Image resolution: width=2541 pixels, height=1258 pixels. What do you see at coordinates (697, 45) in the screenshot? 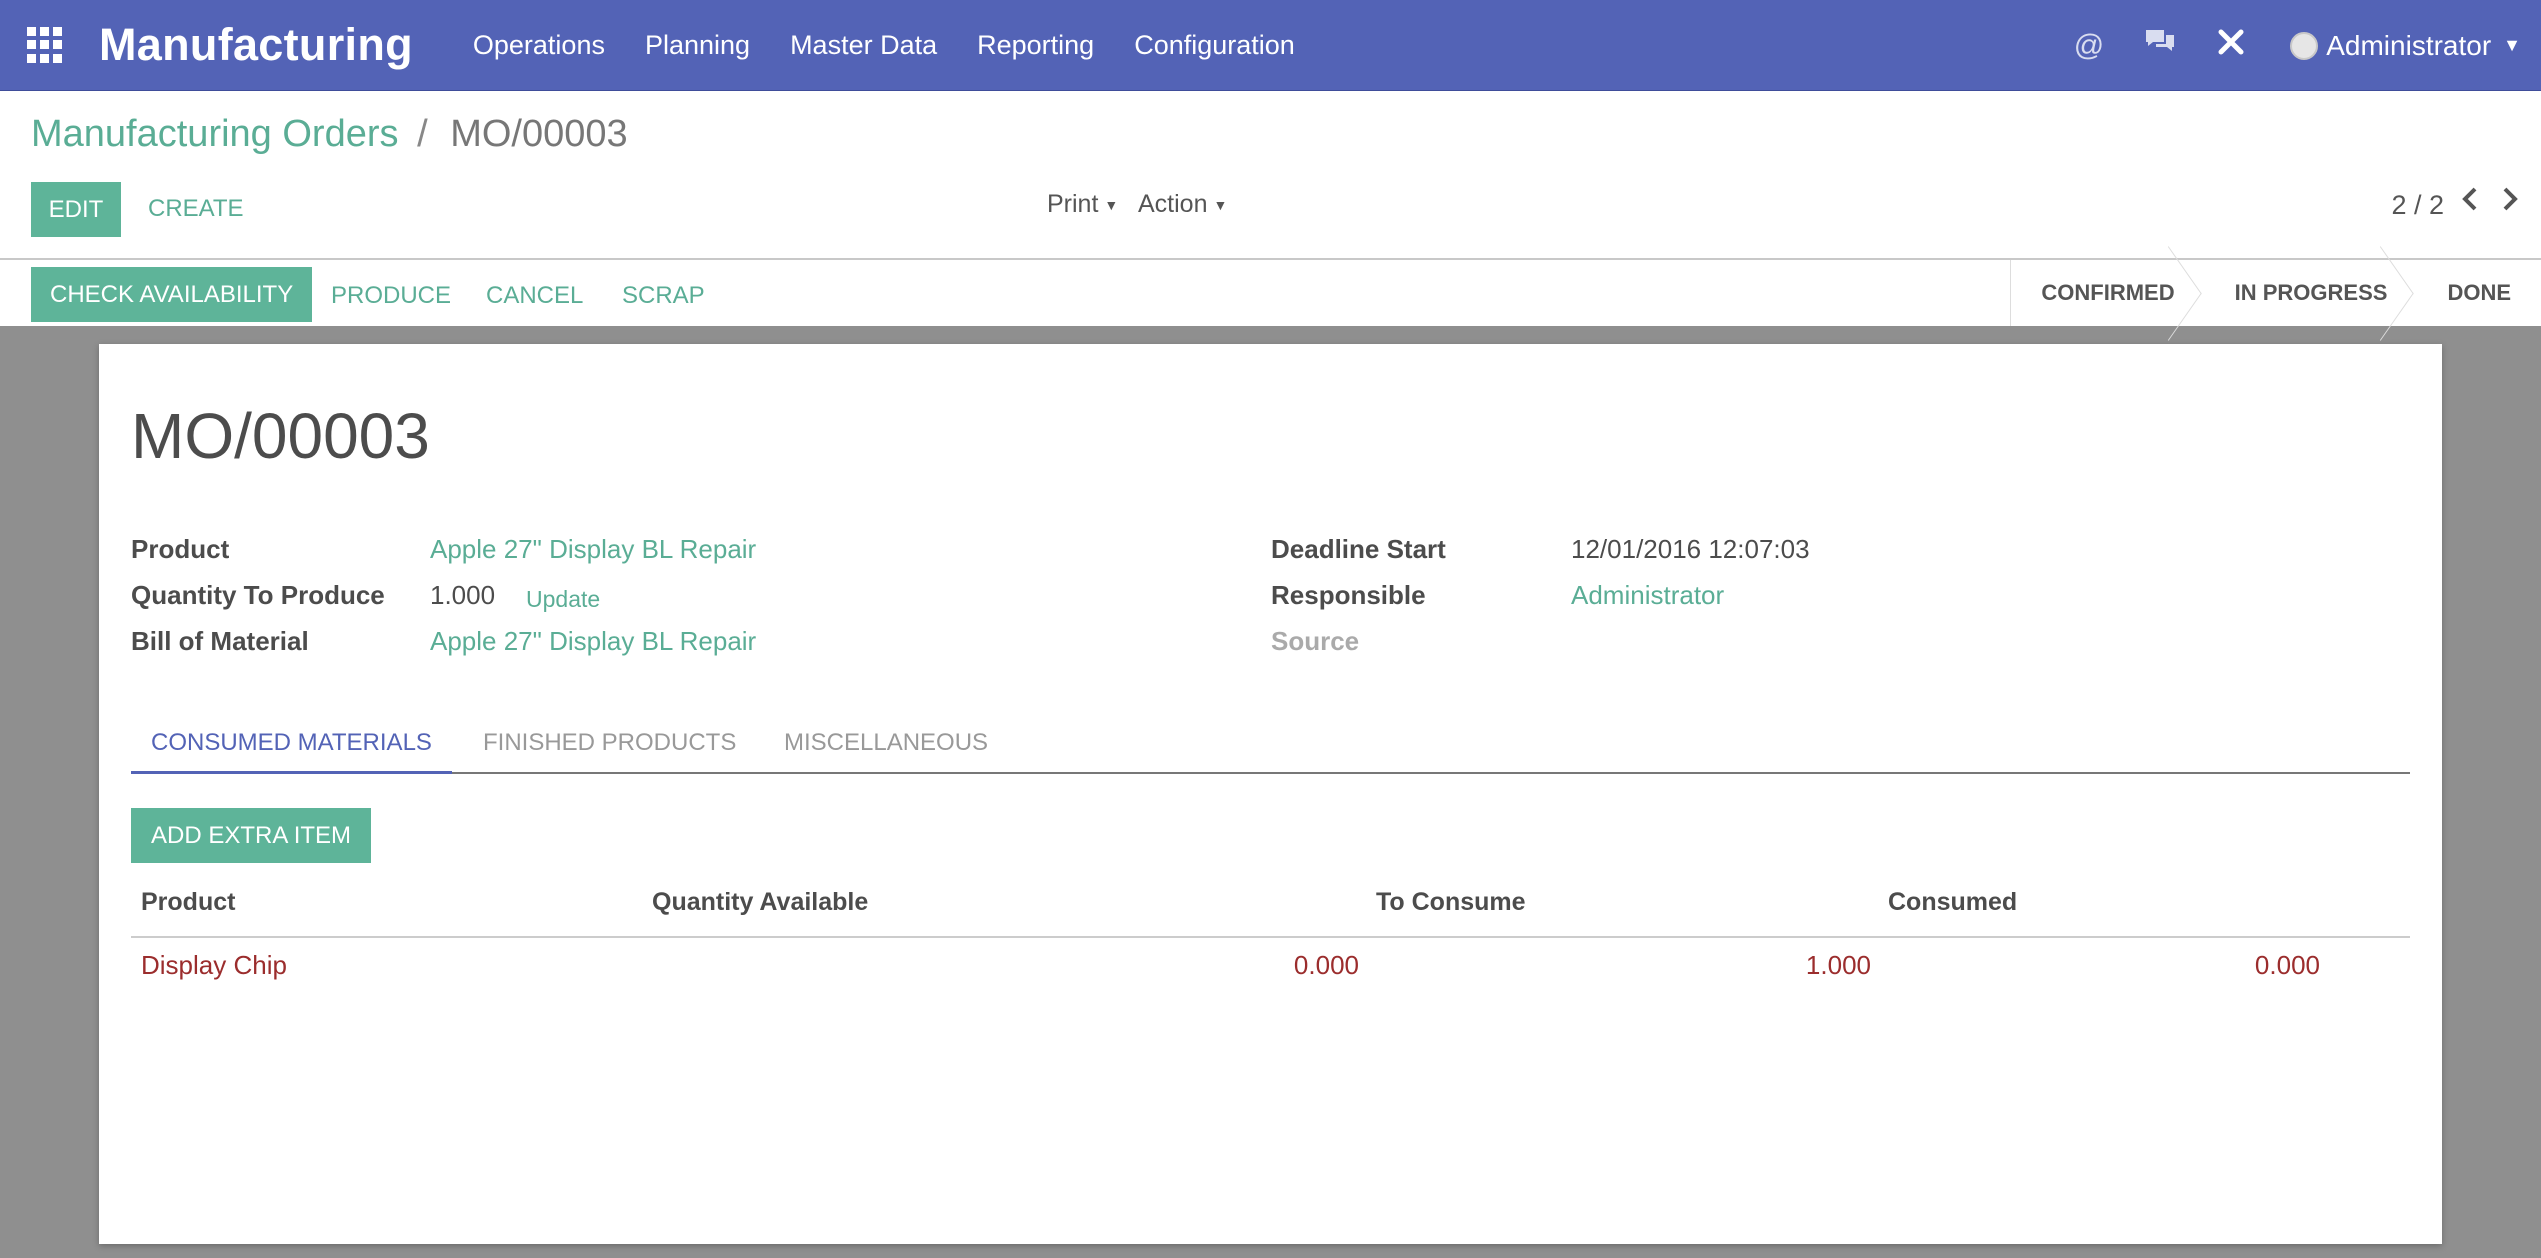
I see `menu-planning: Planning` at bounding box center [697, 45].